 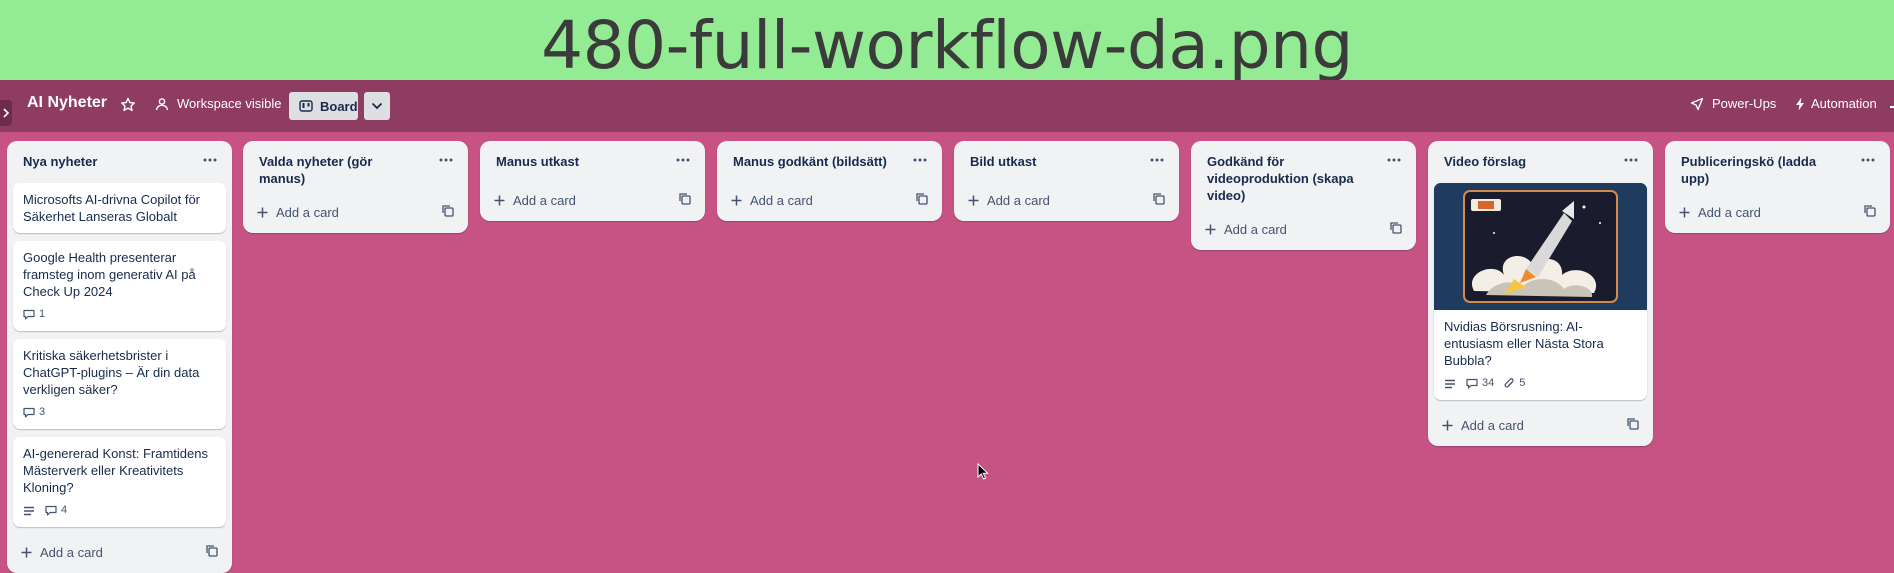 What do you see at coordinates (592, 181) in the screenshot?
I see `list-manus-utkast: Manus utkast Add a card` at bounding box center [592, 181].